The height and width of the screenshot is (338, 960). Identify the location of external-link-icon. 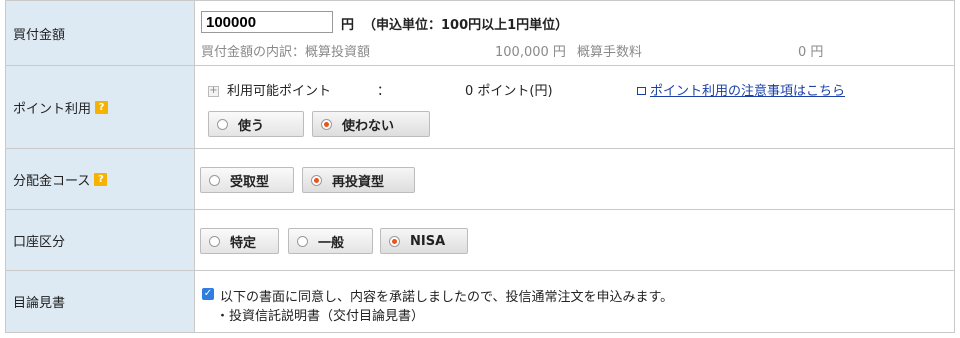
(641, 91).